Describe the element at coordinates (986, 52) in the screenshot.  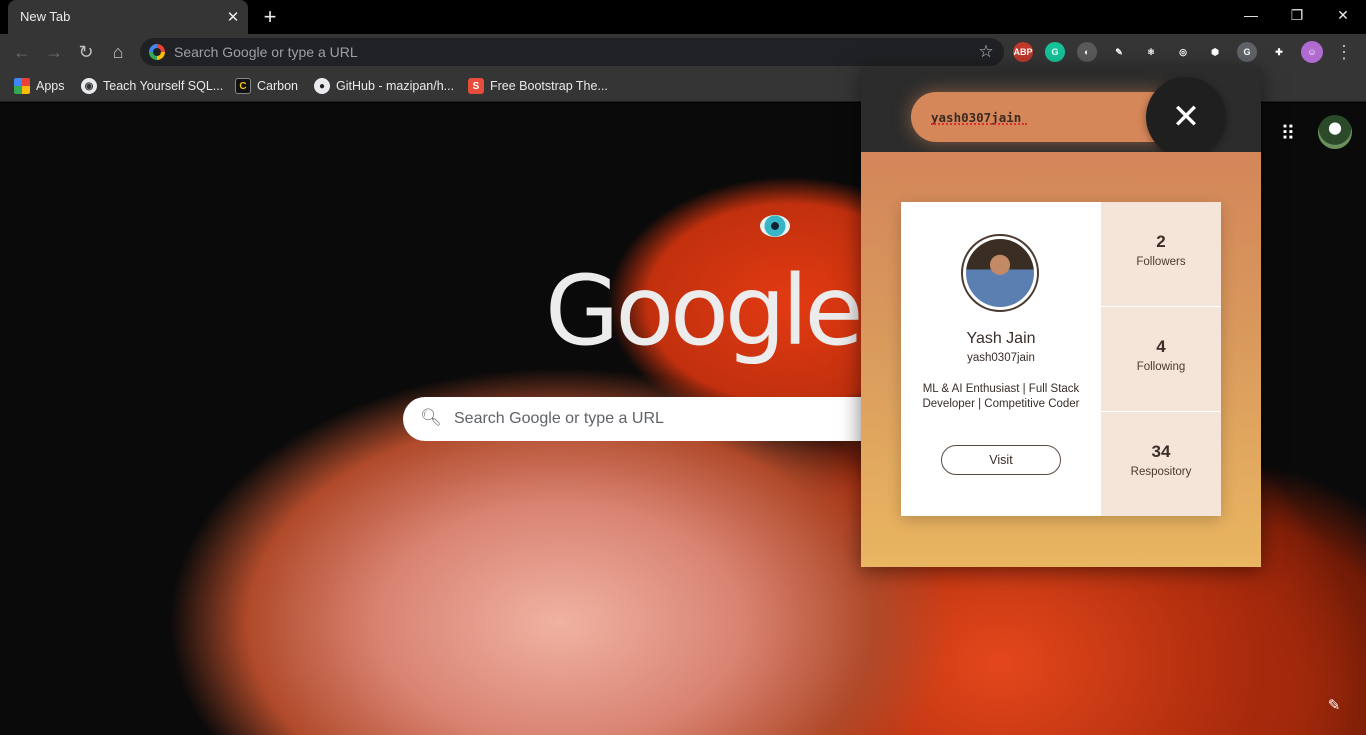
I see `bookmark-star-icon: ☆` at that location.